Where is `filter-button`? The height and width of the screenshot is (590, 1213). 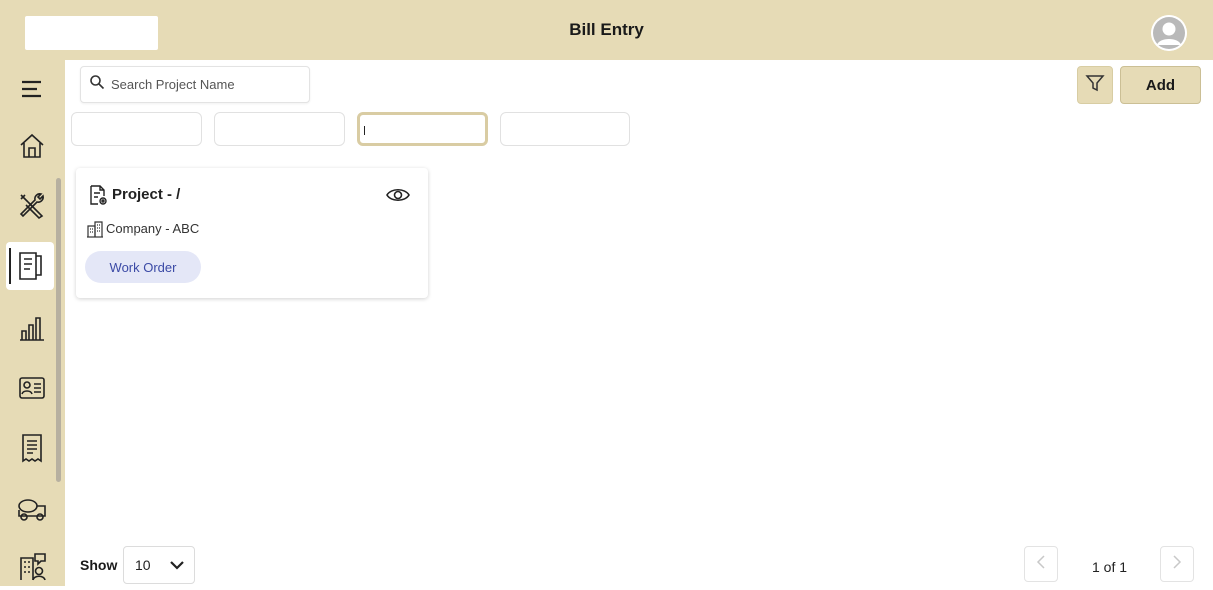
filter-button is located at coordinates (1095, 85).